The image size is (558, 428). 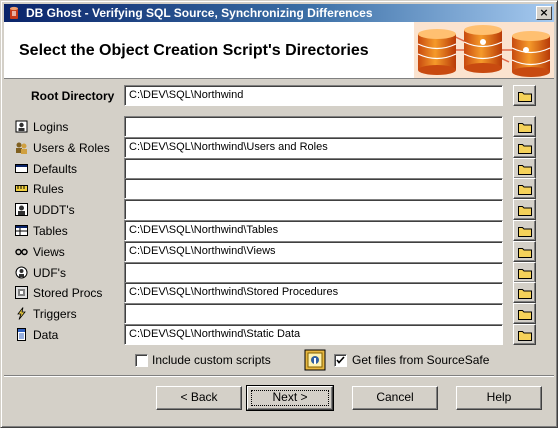 I want to click on next-button: Next >, so click(x=290, y=398).